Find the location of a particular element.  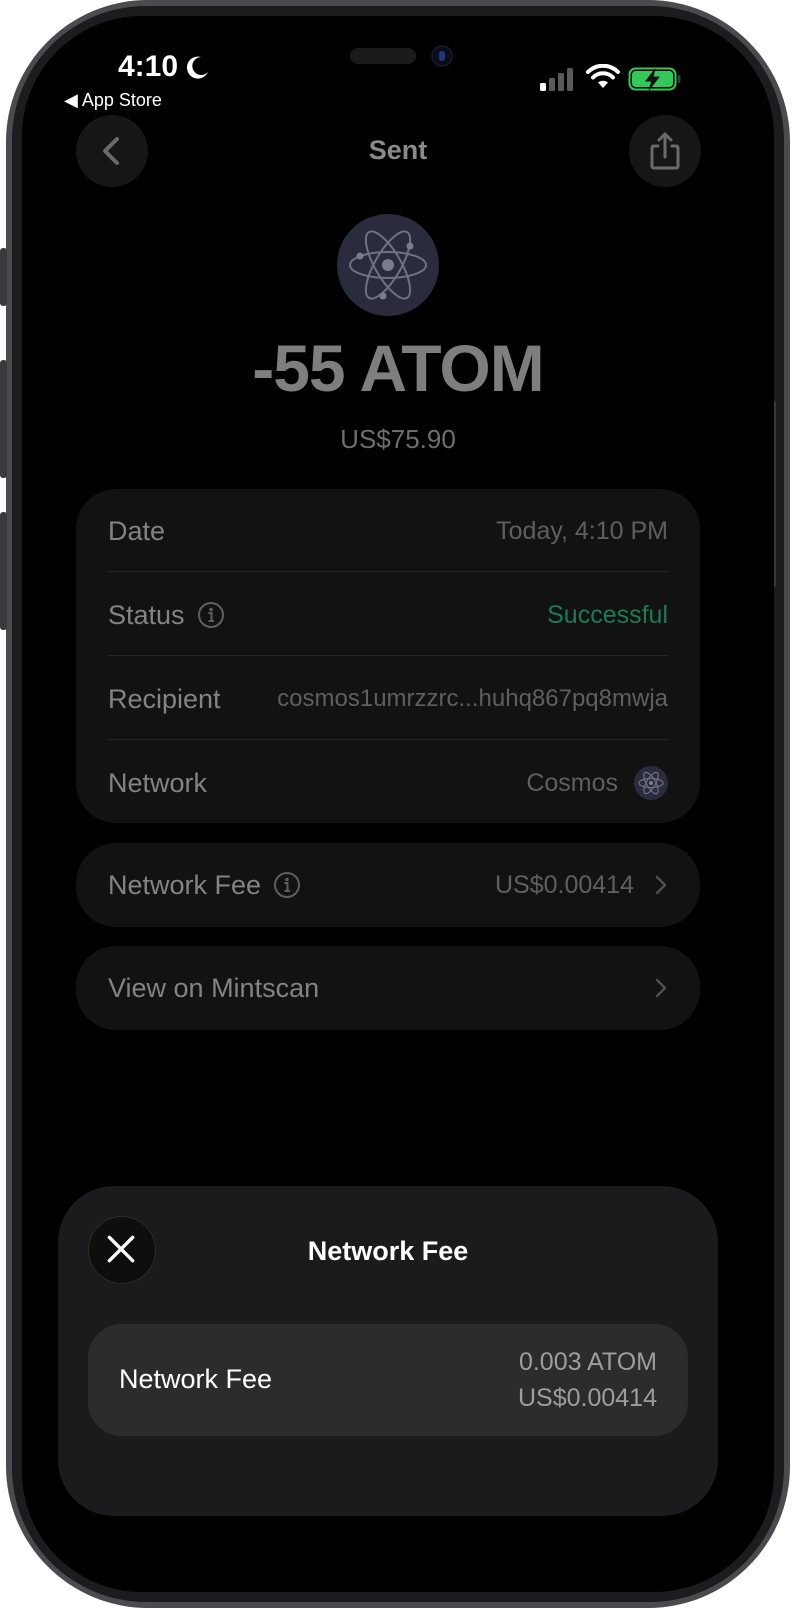

transaction-amount: -55 ATOM is located at coordinates (398, 368).